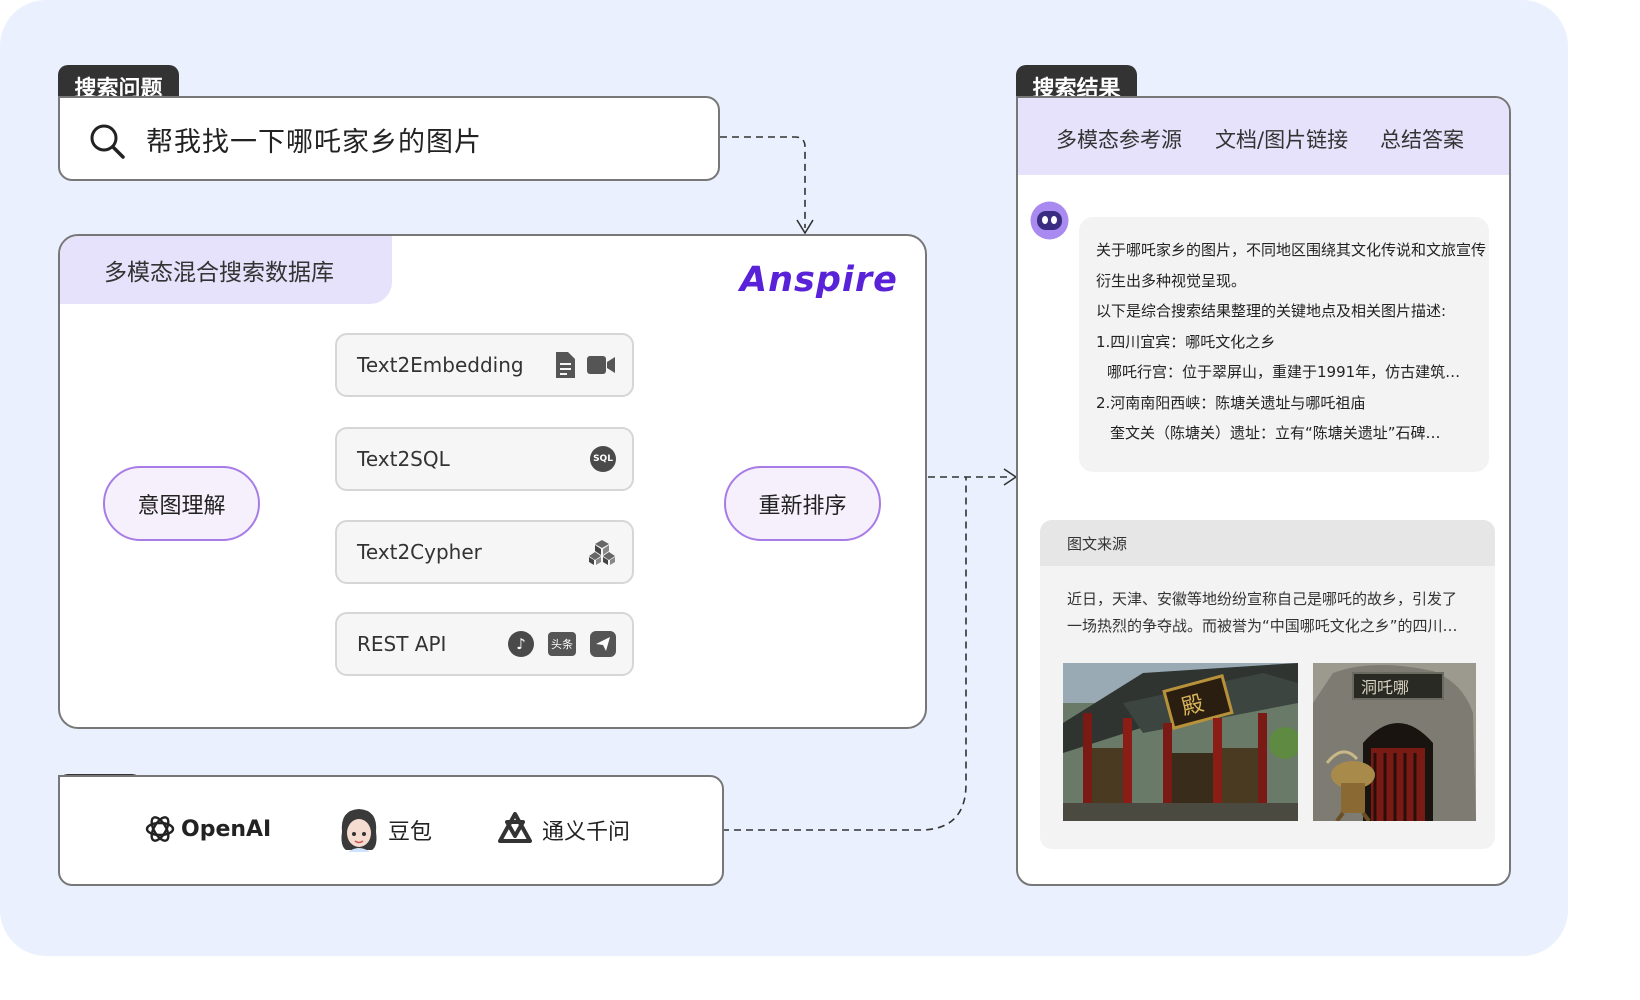  I want to click on provider-label: 豆包, so click(410, 832).